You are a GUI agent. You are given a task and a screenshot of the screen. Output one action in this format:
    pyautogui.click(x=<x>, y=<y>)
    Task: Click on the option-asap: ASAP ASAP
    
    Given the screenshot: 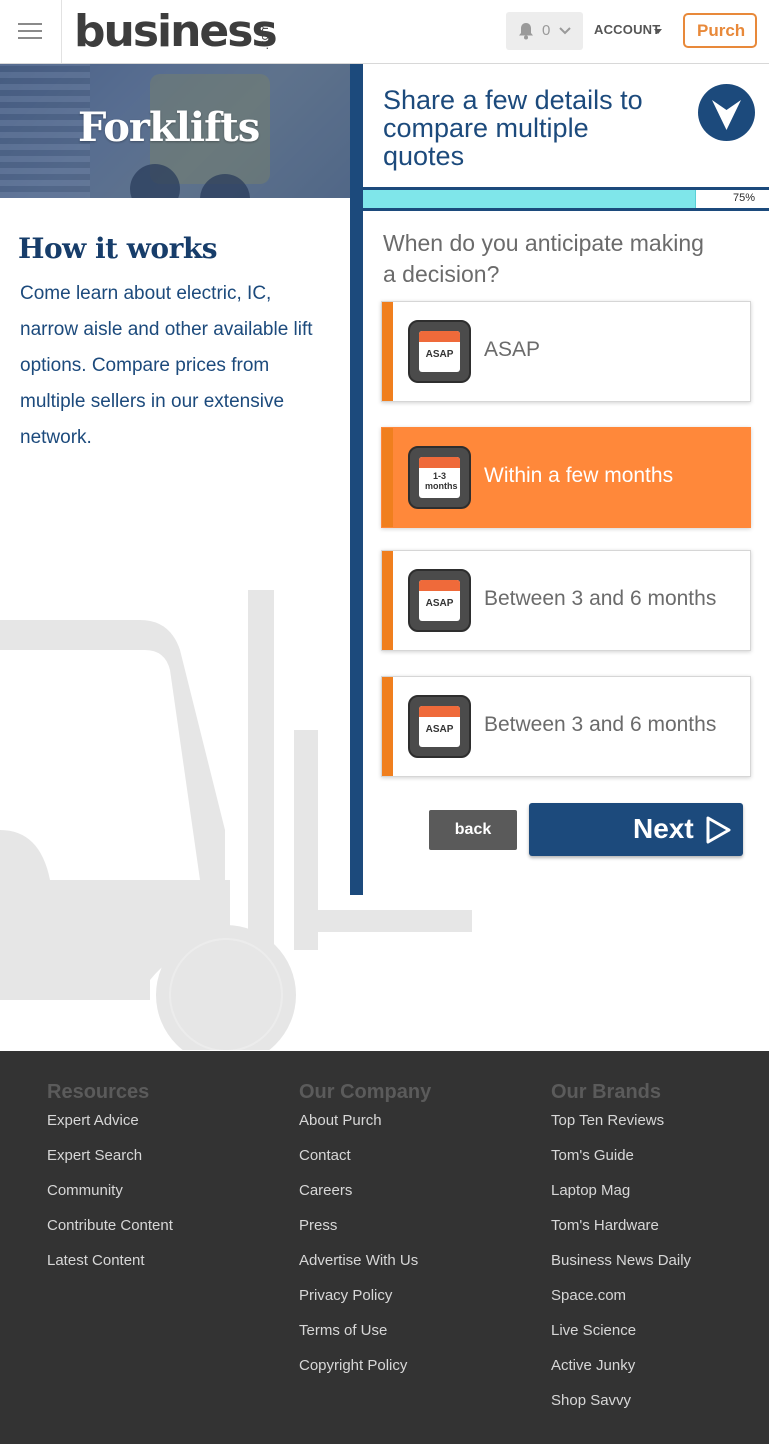 What is the action you would take?
    pyautogui.click(x=566, y=351)
    